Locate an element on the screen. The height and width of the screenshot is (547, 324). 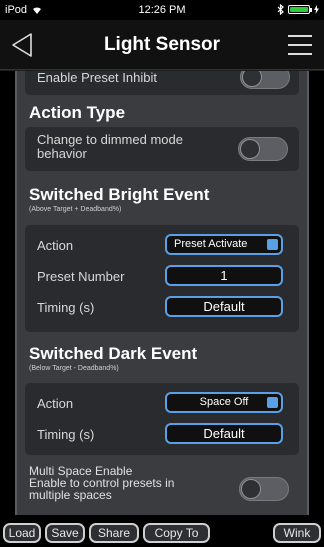
dark-timing-label: Timing (s) is located at coordinates (66, 434).